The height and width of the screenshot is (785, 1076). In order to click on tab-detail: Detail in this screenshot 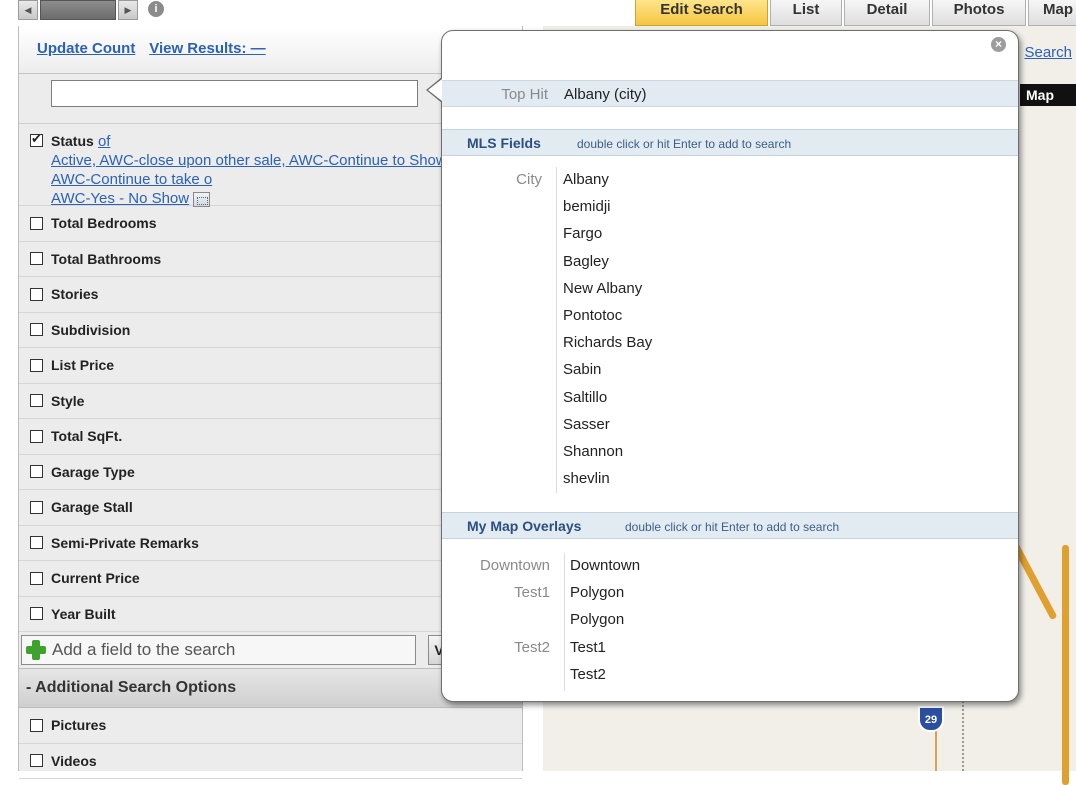, I will do `click(887, 13)`.